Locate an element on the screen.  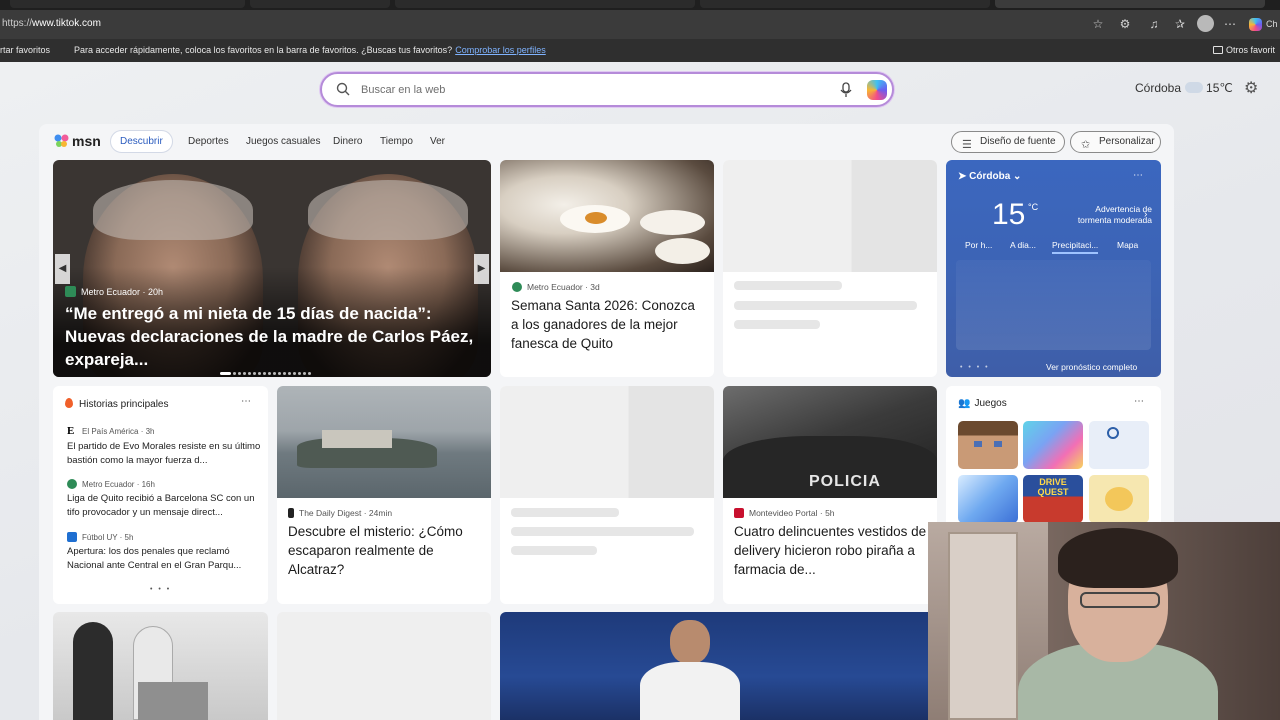
tab-dinero: Dinero is located at coordinates (347, 141).